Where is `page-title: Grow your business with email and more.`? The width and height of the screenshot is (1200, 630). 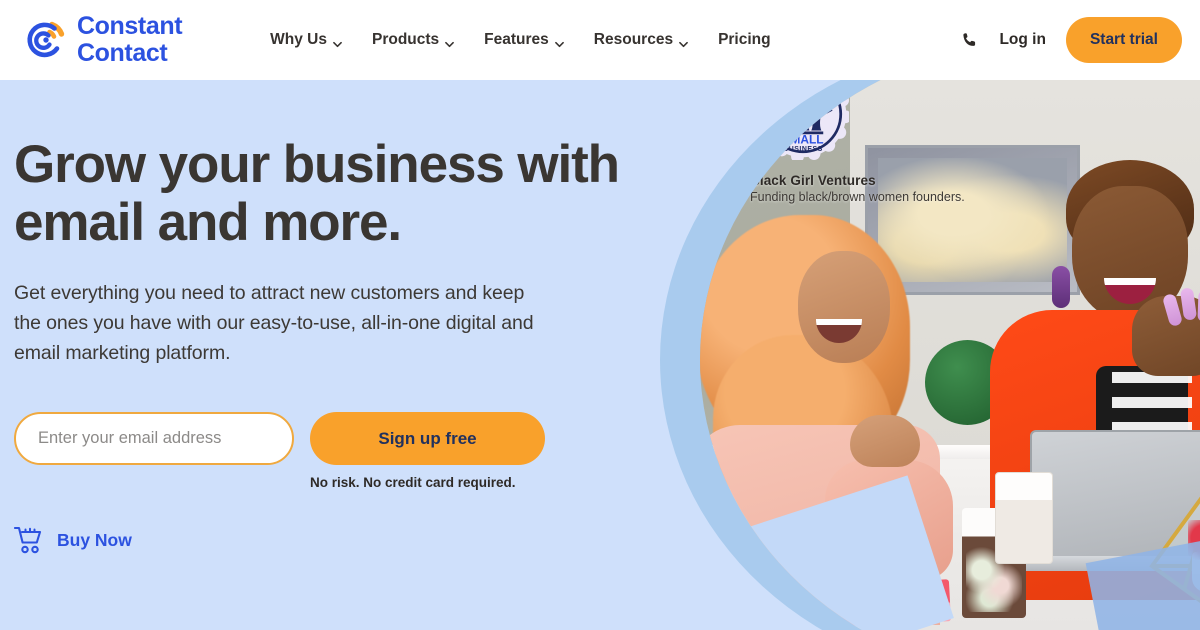 page-title: Grow your business with email and more. is located at coordinates (344, 194).